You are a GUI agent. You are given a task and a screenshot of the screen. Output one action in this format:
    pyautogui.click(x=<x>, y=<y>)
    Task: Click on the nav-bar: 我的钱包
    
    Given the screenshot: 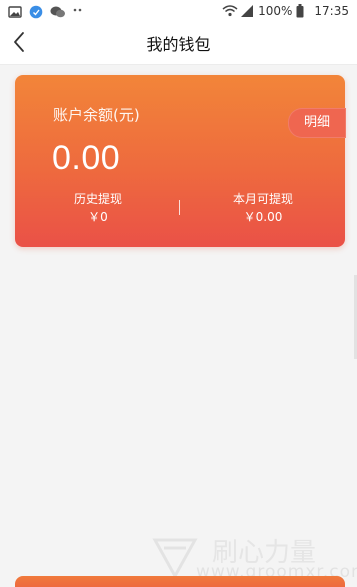 What is the action you would take?
    pyautogui.click(x=178, y=45)
    